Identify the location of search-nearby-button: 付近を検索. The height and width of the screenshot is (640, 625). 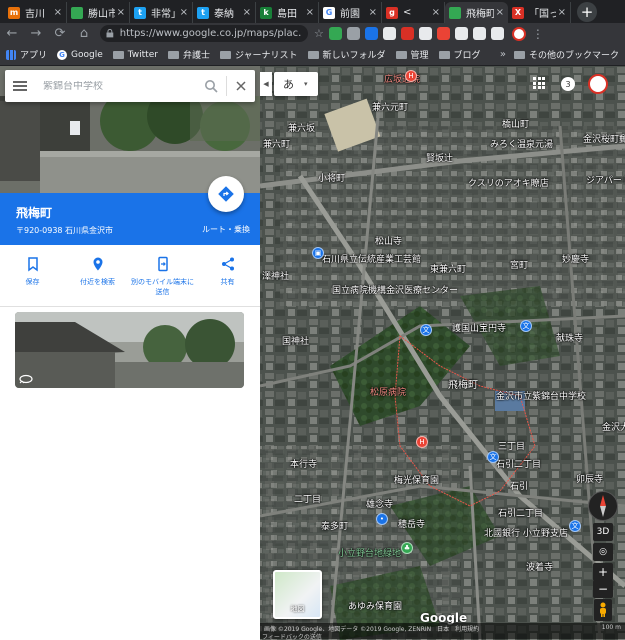
(97, 275).